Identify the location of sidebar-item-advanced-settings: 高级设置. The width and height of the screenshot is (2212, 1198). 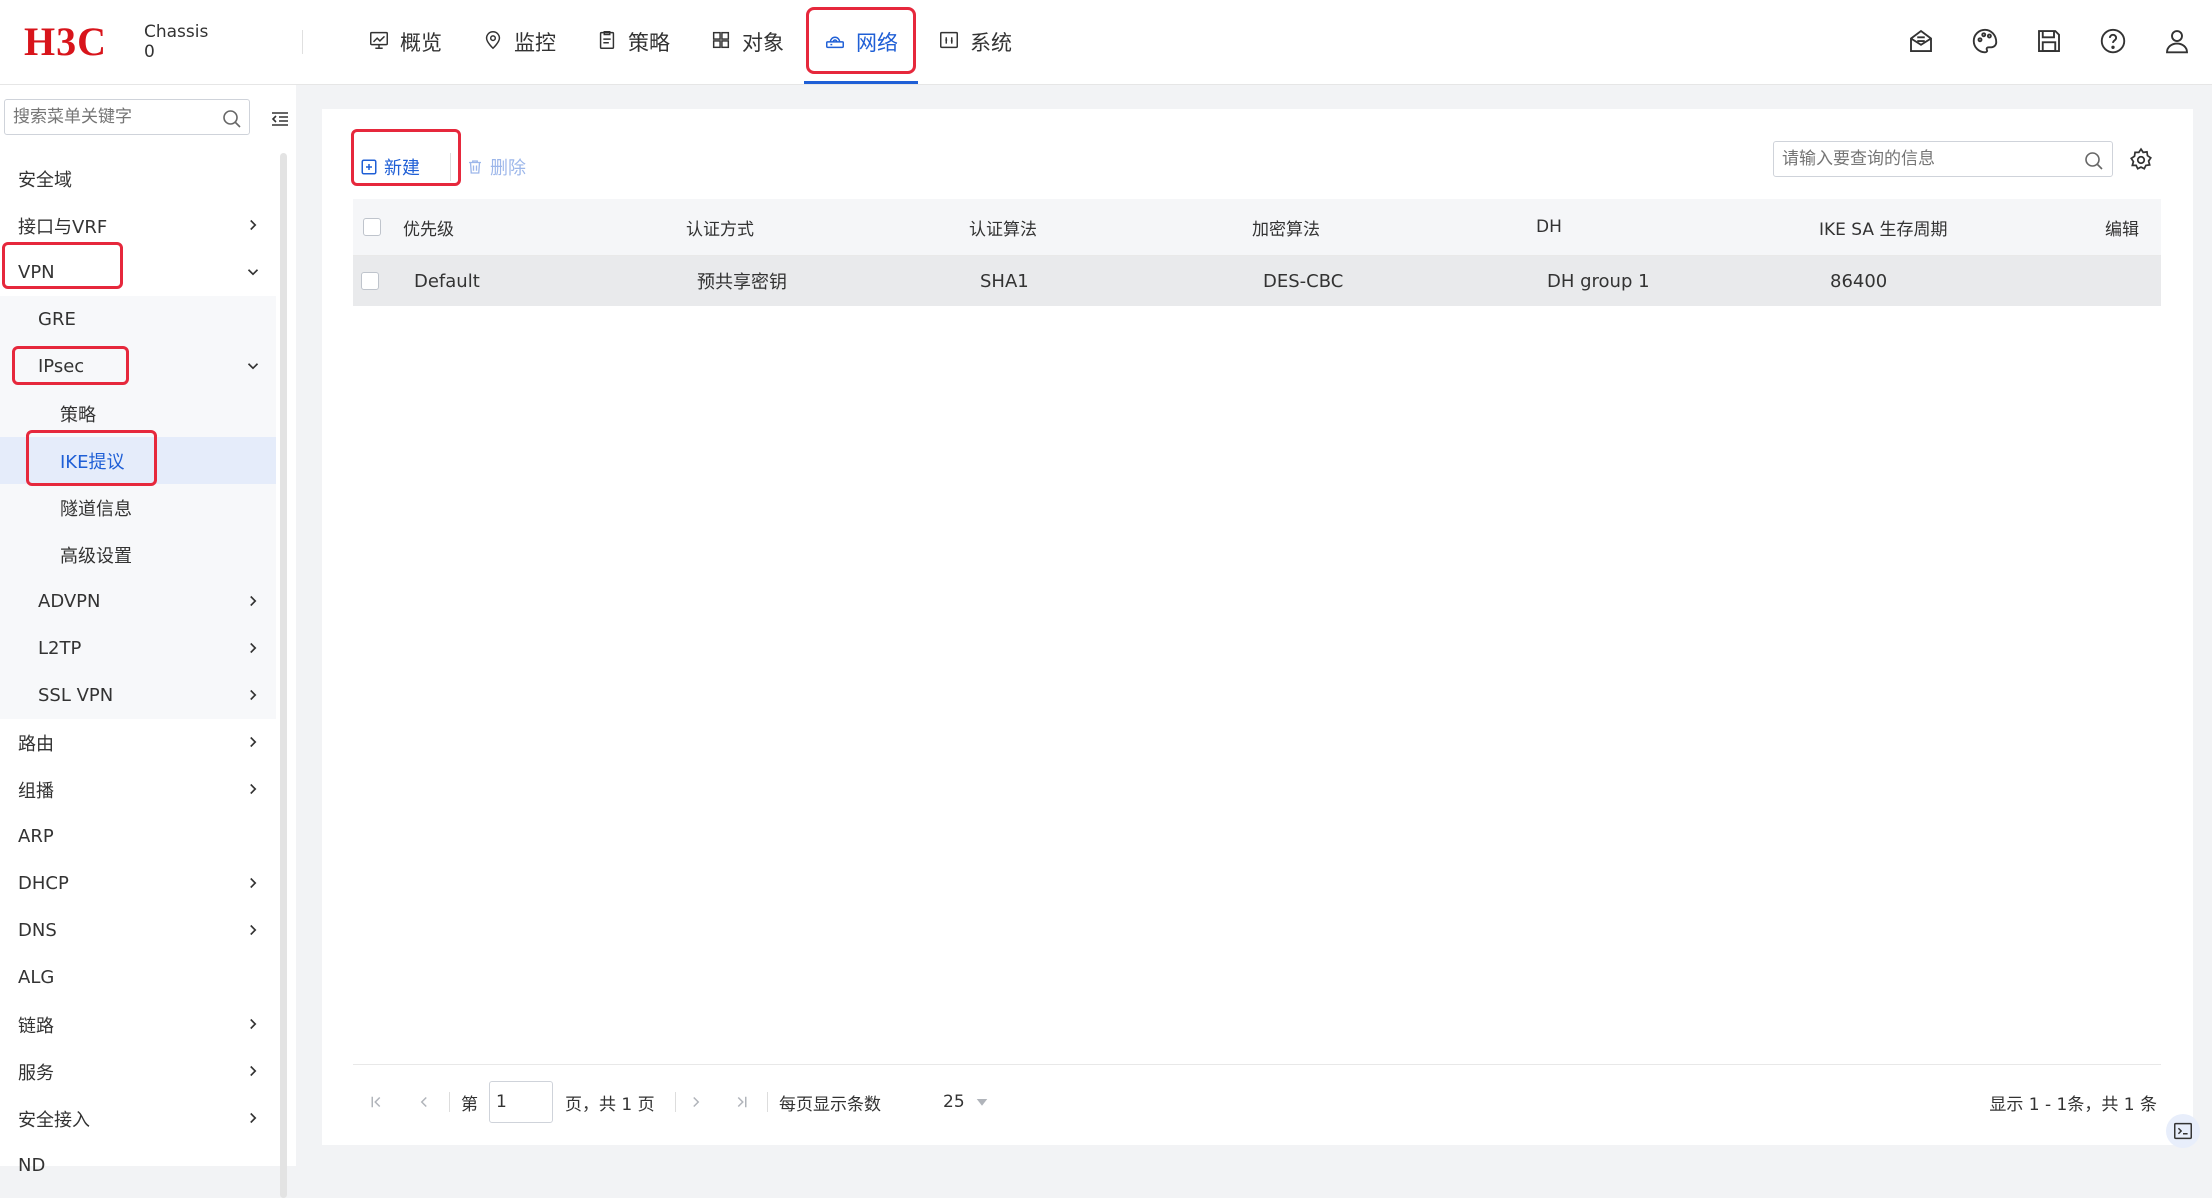
(138, 554).